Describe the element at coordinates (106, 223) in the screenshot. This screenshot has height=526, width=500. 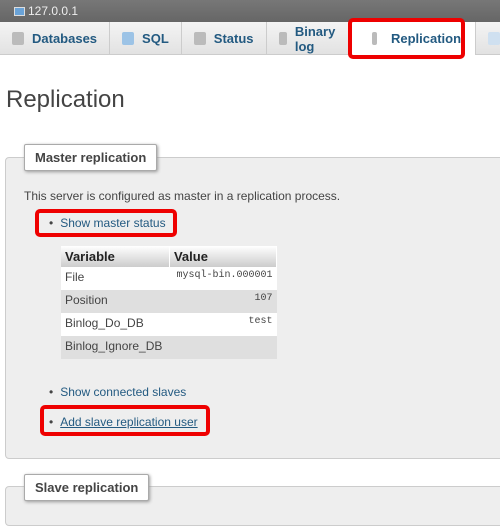
I see `highlight-show-master-status` at that location.